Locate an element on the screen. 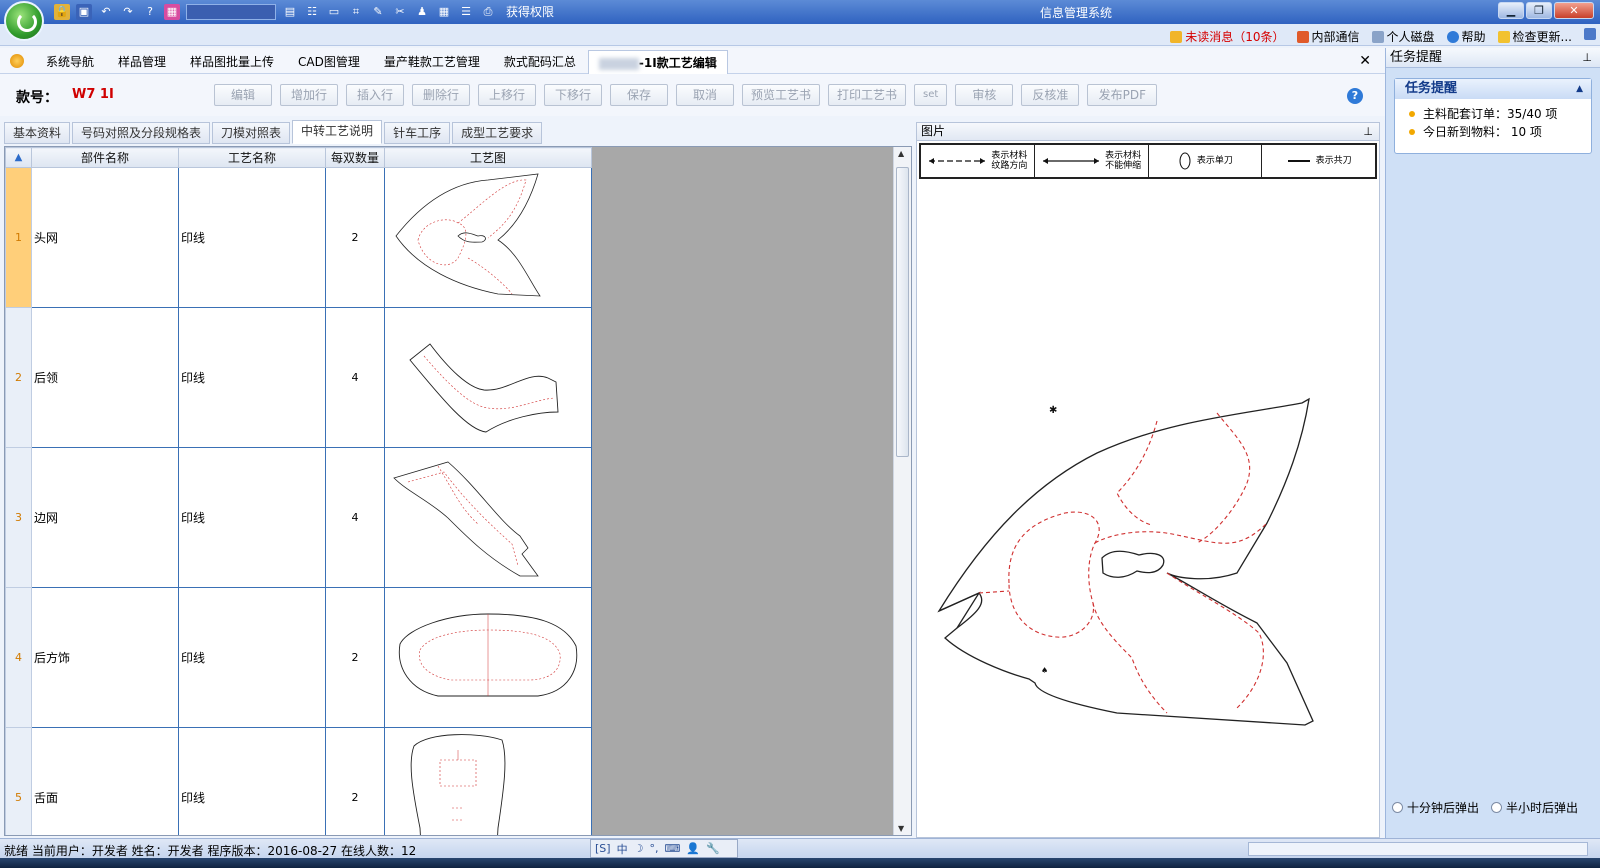 This screenshot has width=1600, height=868. table-row: 2 后领 印线 4 is located at coordinates (298, 377).